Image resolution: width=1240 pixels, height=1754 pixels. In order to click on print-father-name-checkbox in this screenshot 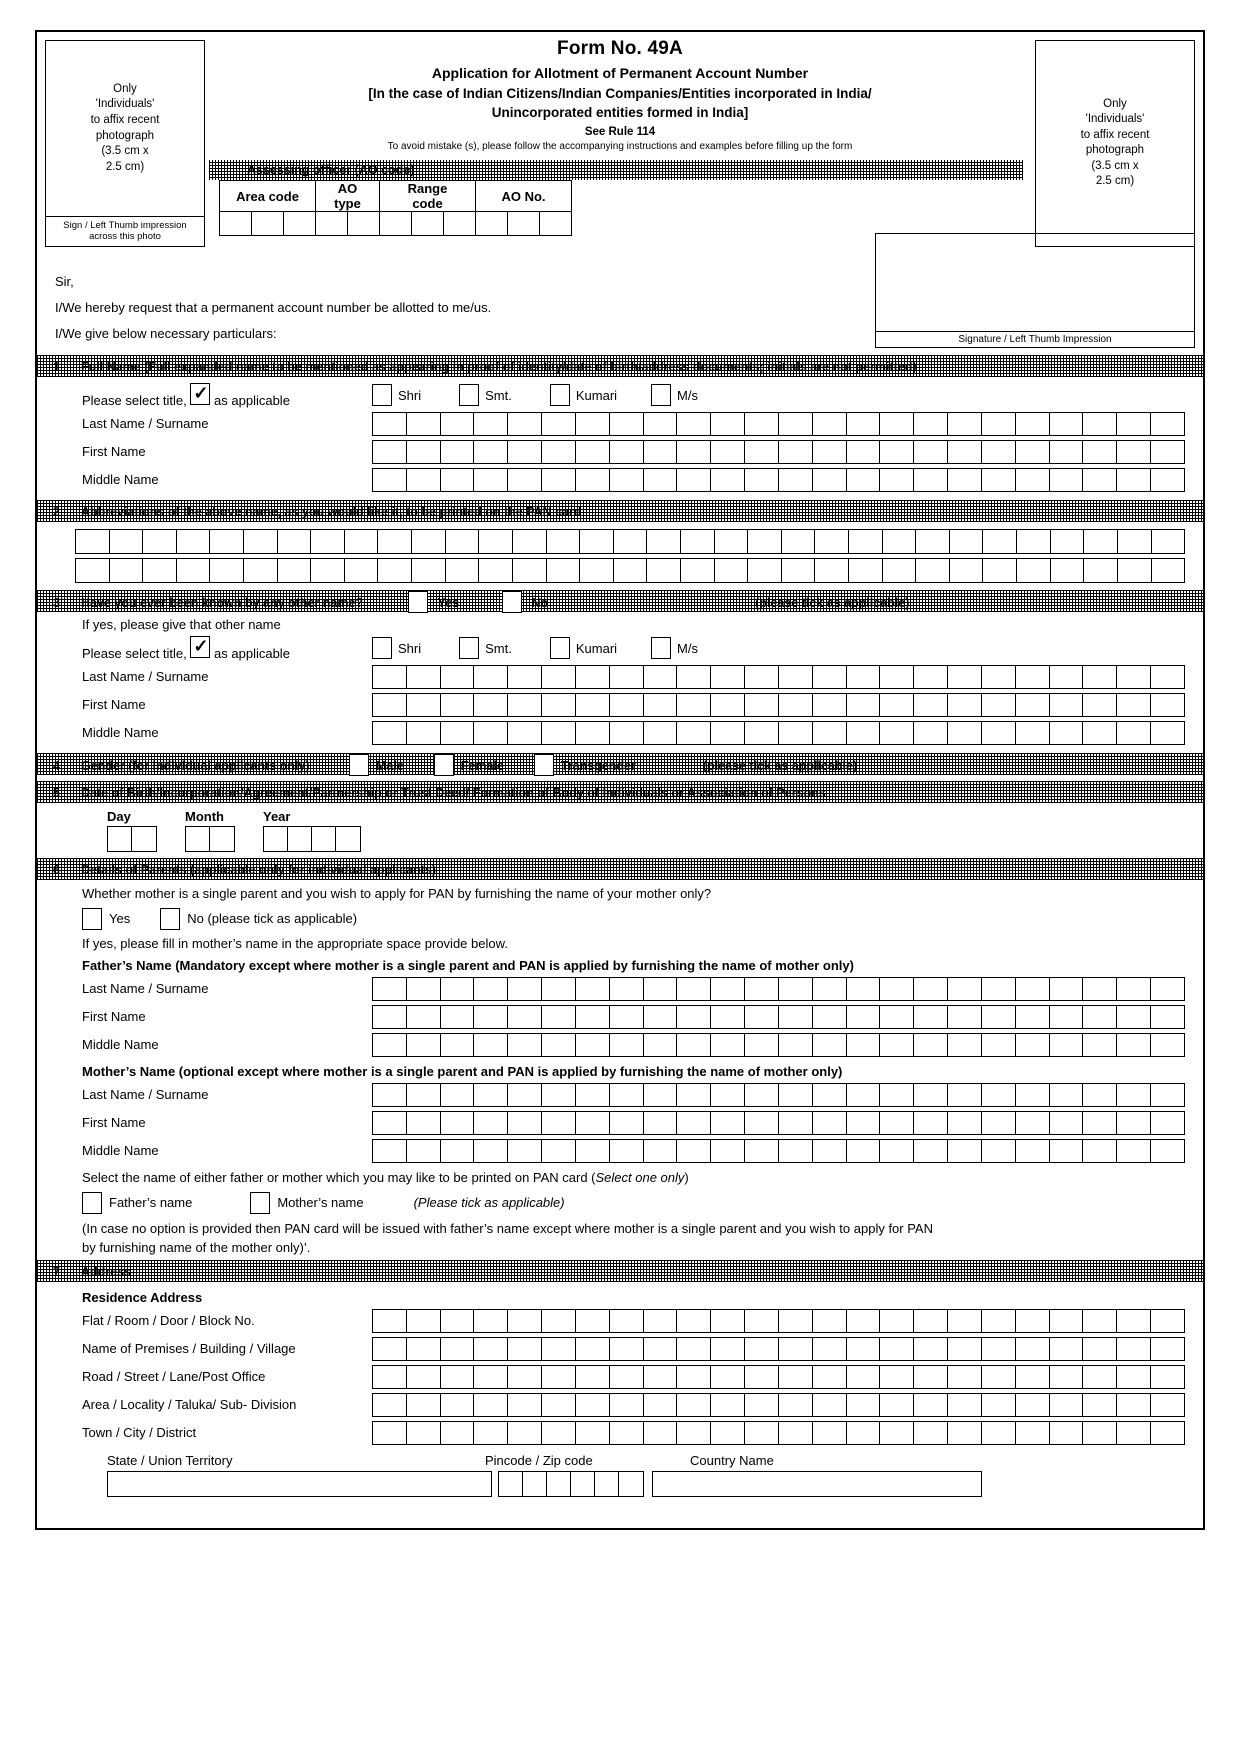, I will do `click(92, 1202)`.